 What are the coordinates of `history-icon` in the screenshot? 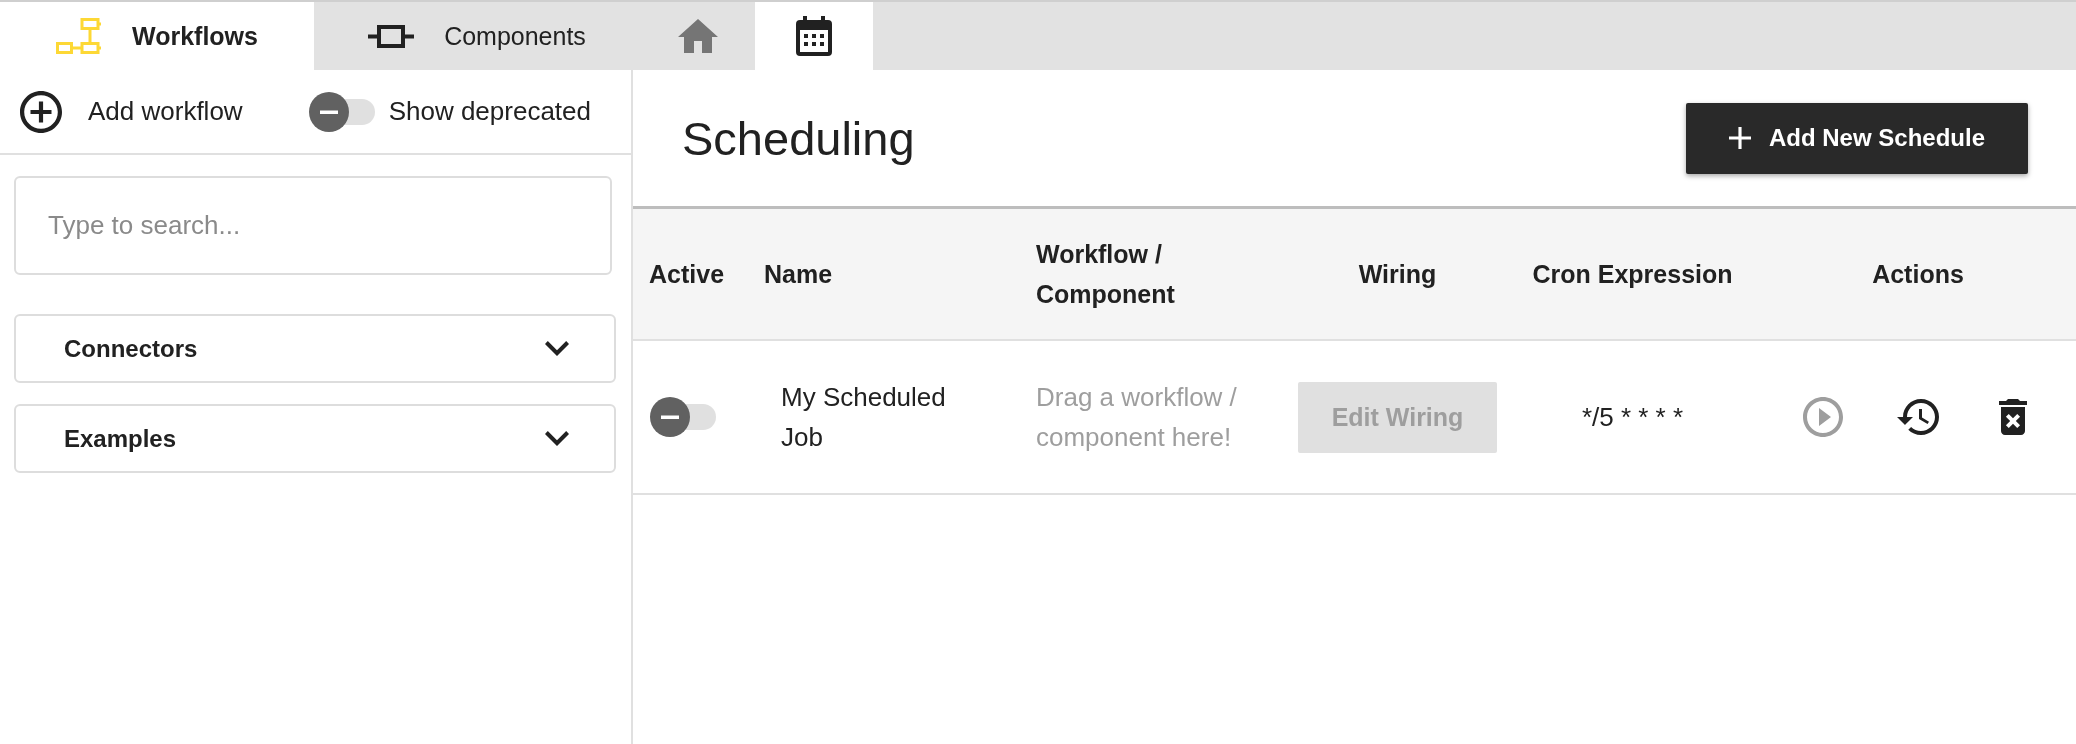 It's located at (1918, 417).